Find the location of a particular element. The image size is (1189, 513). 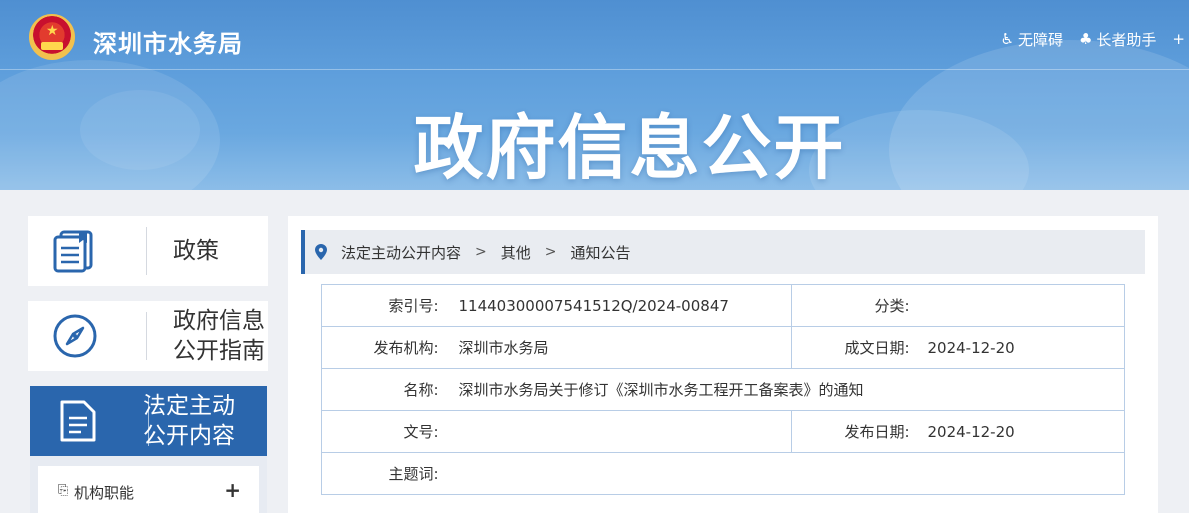

category-value is located at coordinates (1019, 305).